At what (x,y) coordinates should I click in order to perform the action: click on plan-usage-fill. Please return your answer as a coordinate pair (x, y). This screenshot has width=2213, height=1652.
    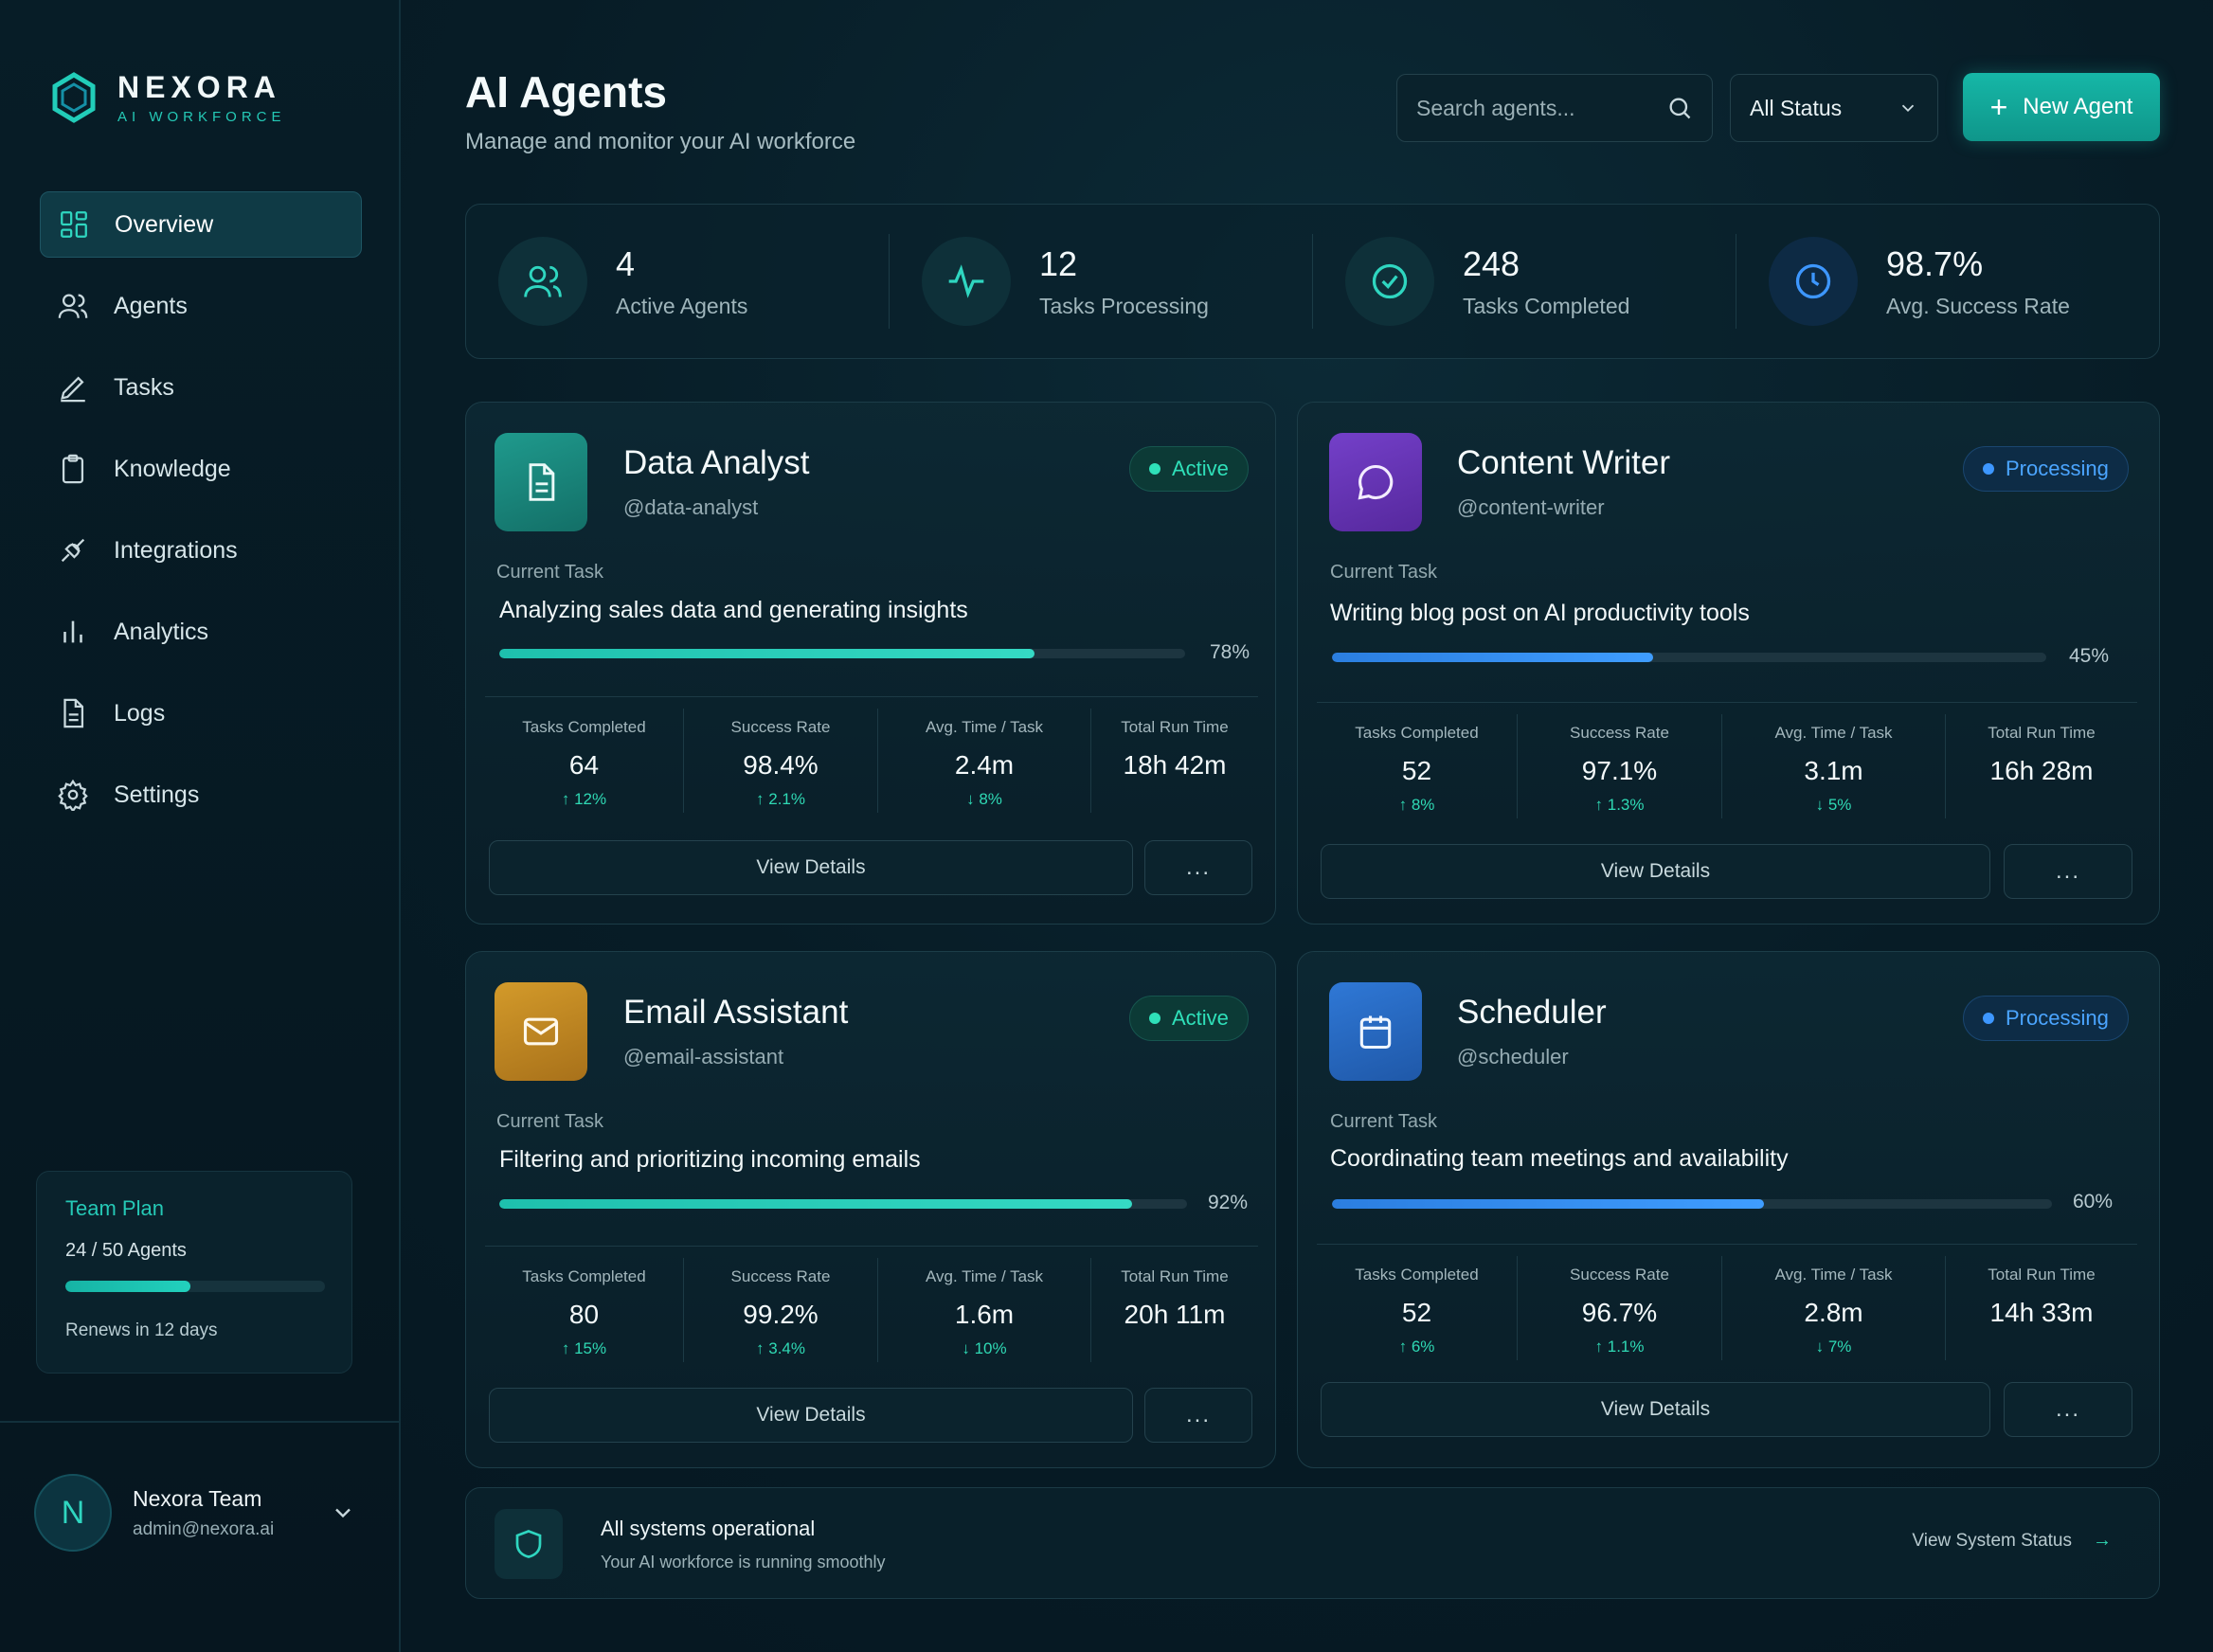
    Looking at the image, I should click on (127, 1286).